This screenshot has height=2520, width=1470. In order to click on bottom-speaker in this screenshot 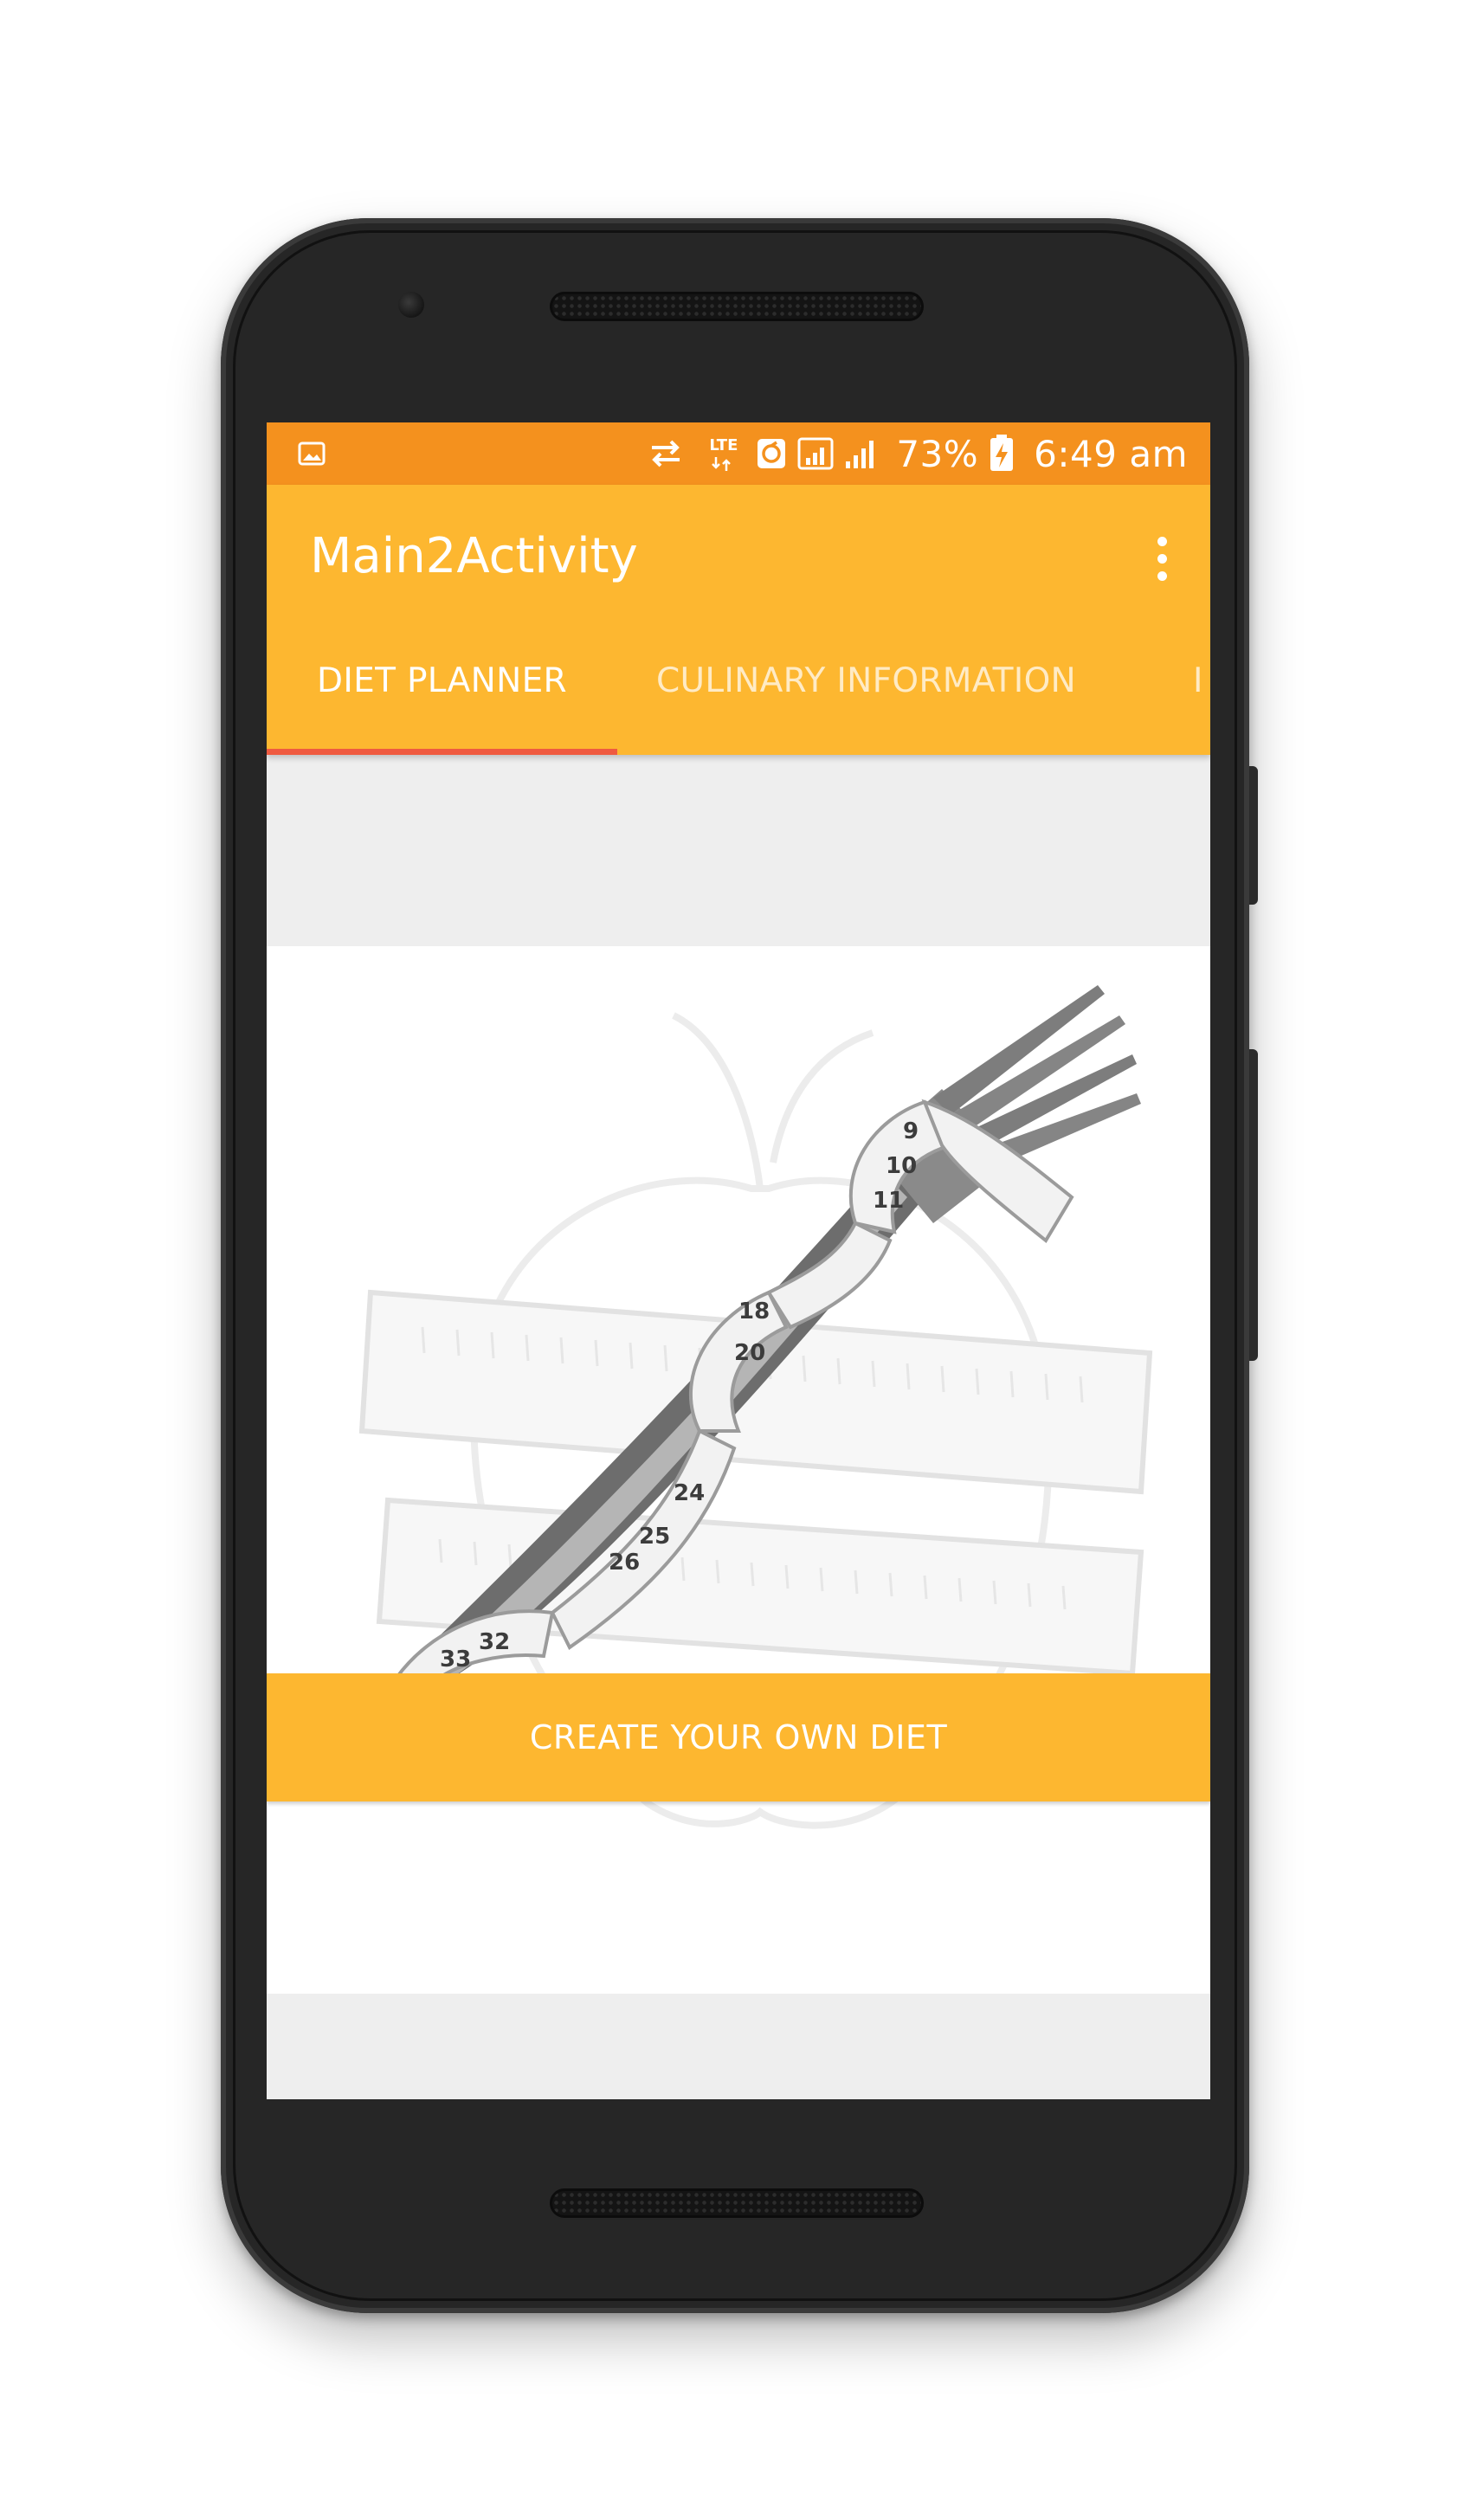, I will do `click(737, 2203)`.